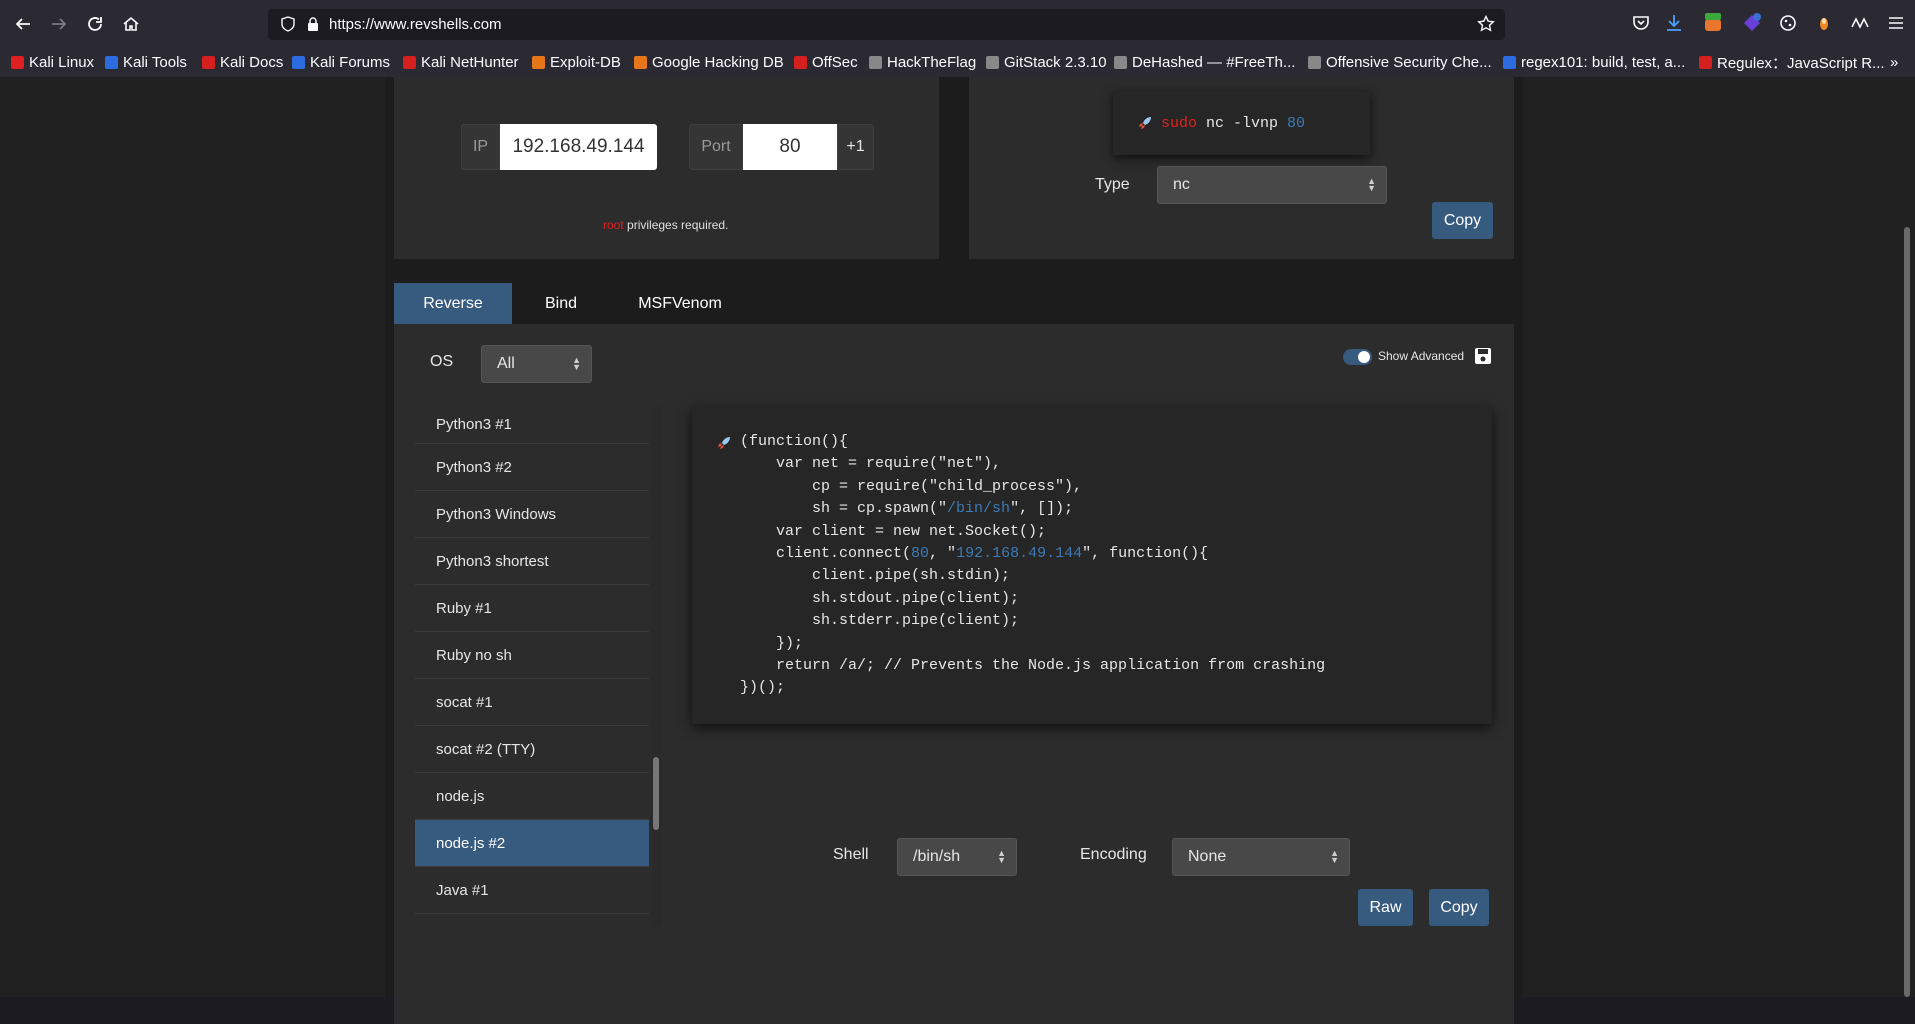 Image resolution: width=1915 pixels, height=1024 pixels. What do you see at coordinates (1894, 62) in the screenshot?
I see `bookmarks-overflow-button: »` at bounding box center [1894, 62].